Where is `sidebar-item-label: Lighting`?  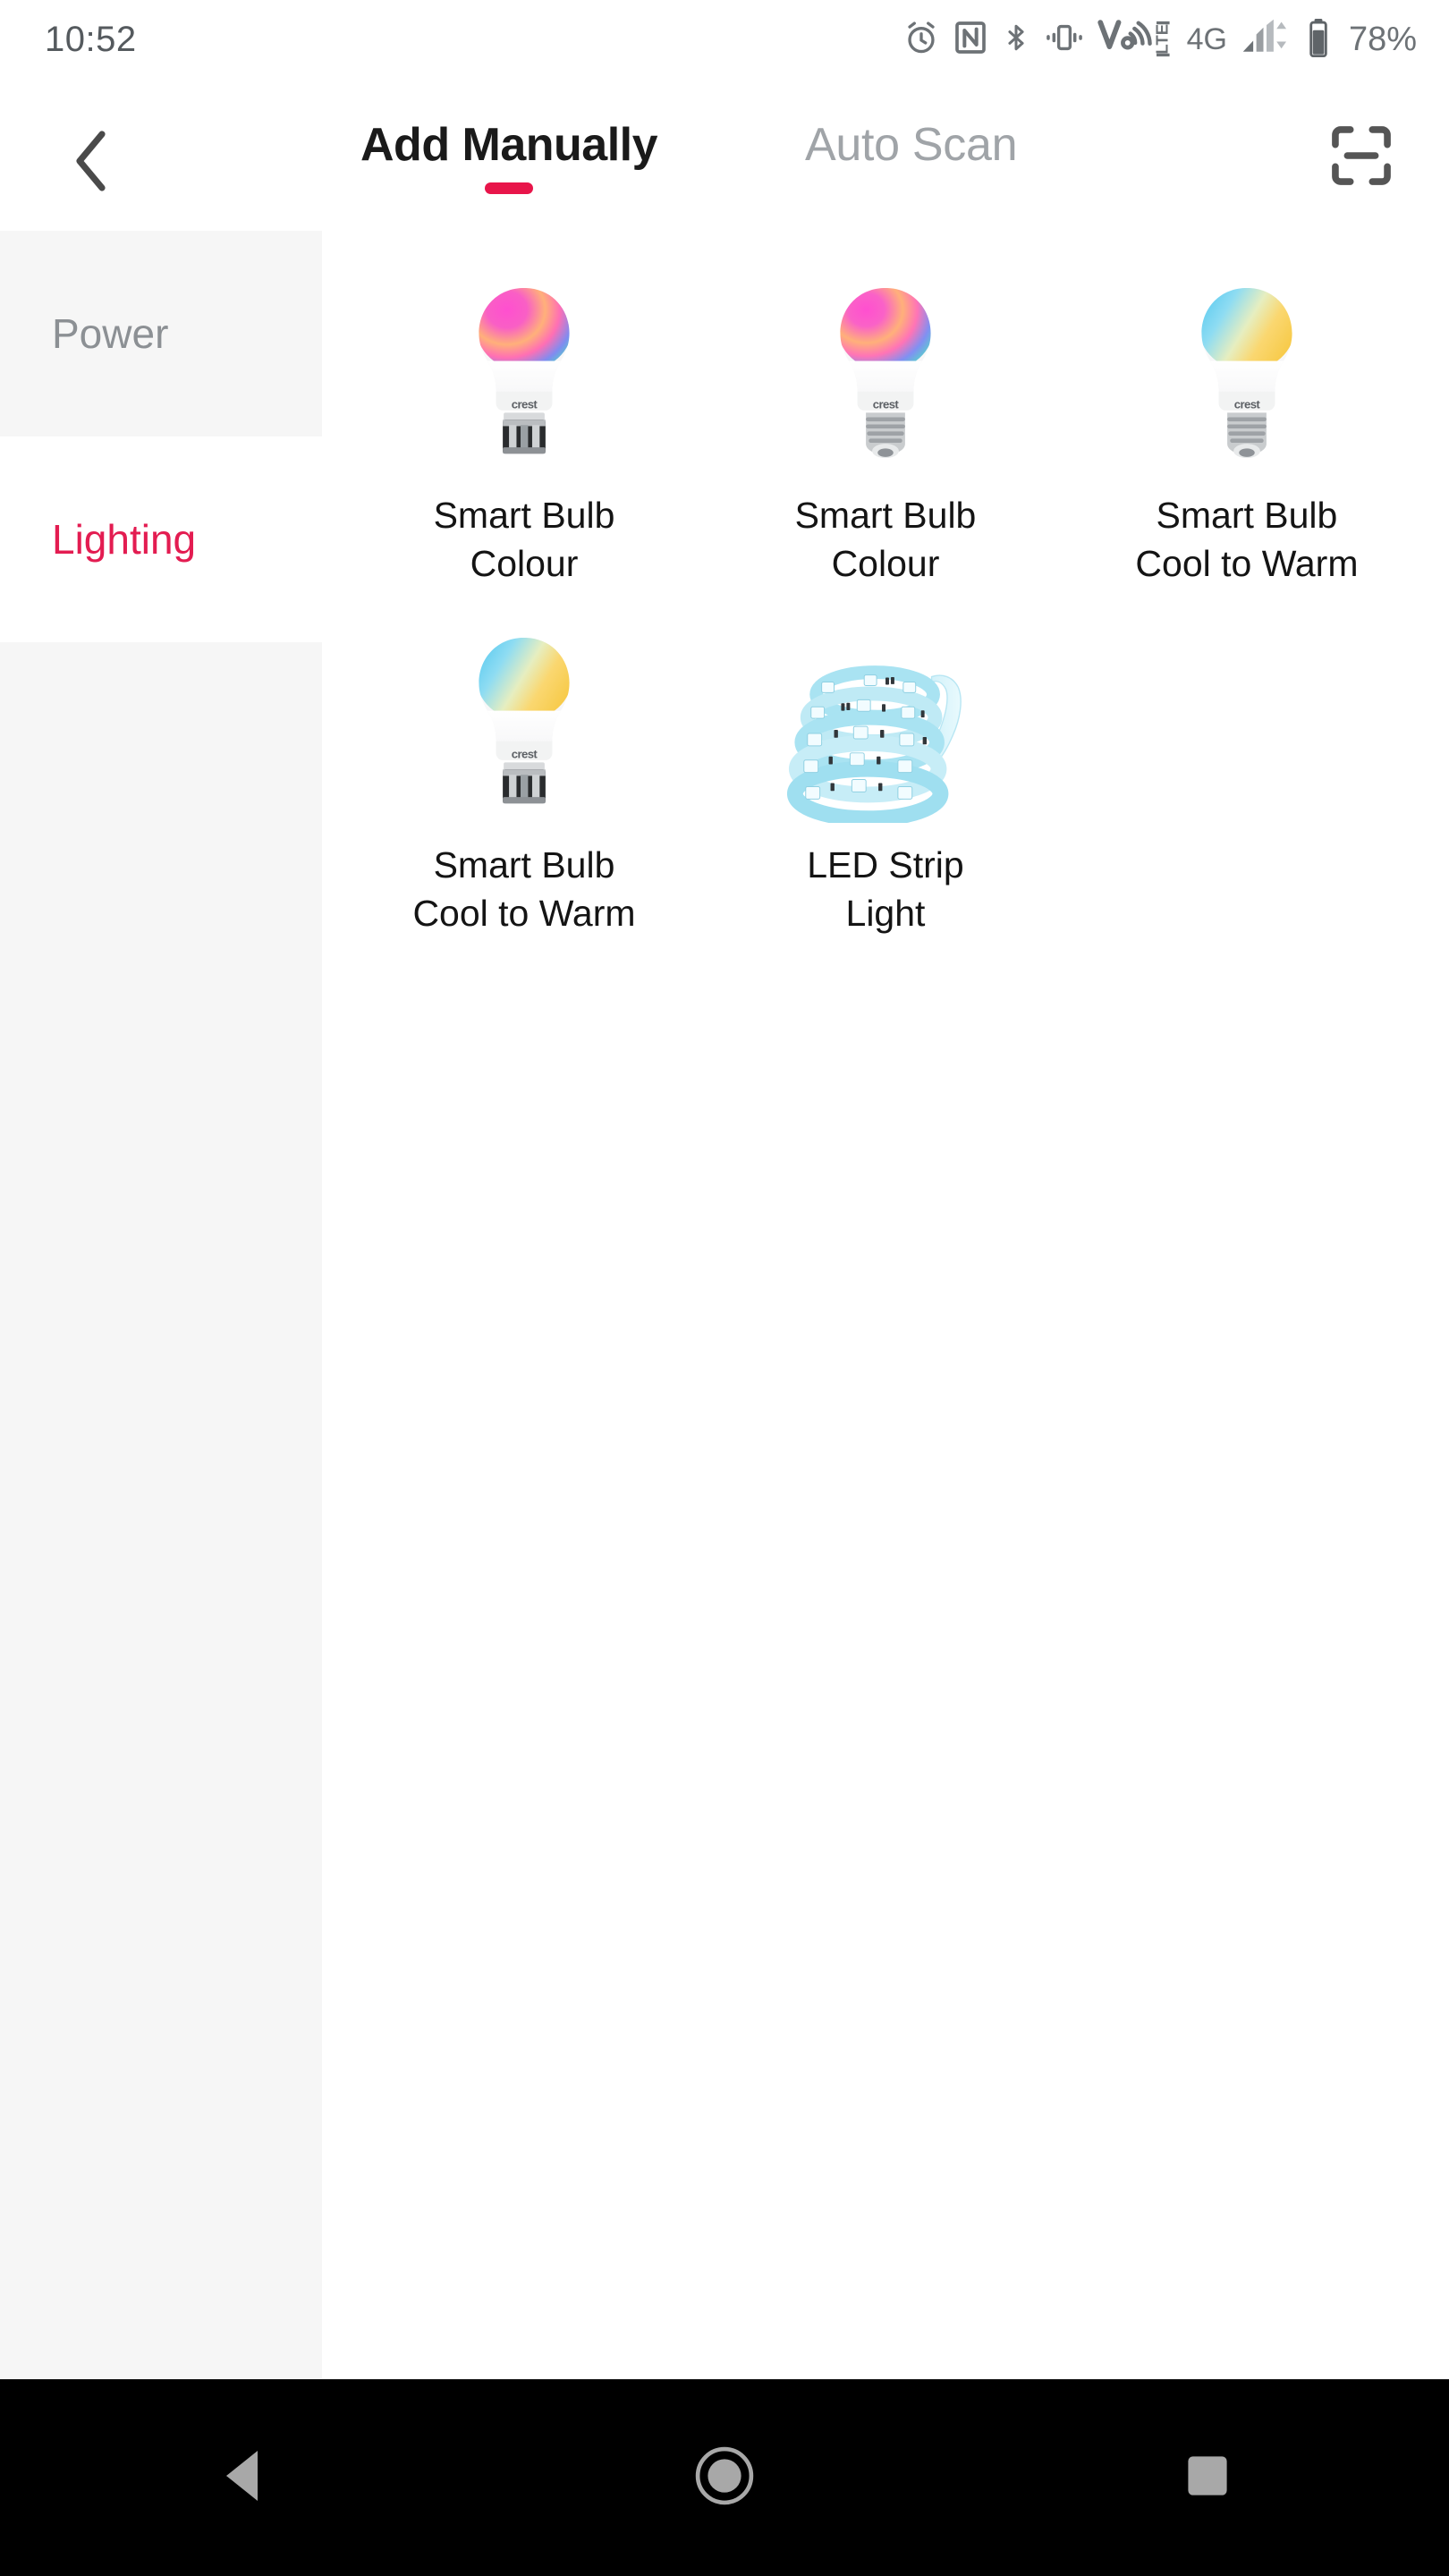
sidebar-item-label: Lighting is located at coordinates (124, 539).